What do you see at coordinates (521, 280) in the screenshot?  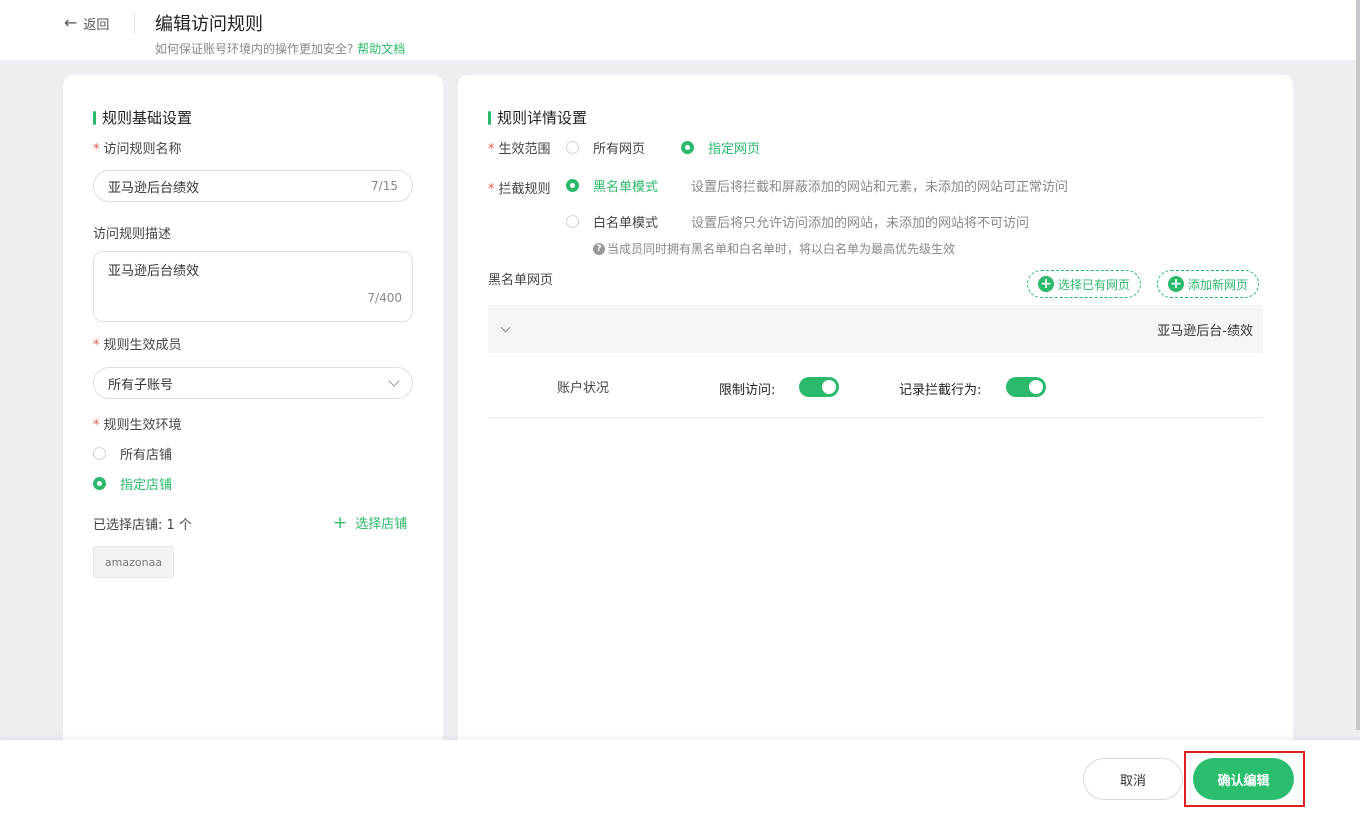 I see `blacklist-pages-title: 黑名单网页` at bounding box center [521, 280].